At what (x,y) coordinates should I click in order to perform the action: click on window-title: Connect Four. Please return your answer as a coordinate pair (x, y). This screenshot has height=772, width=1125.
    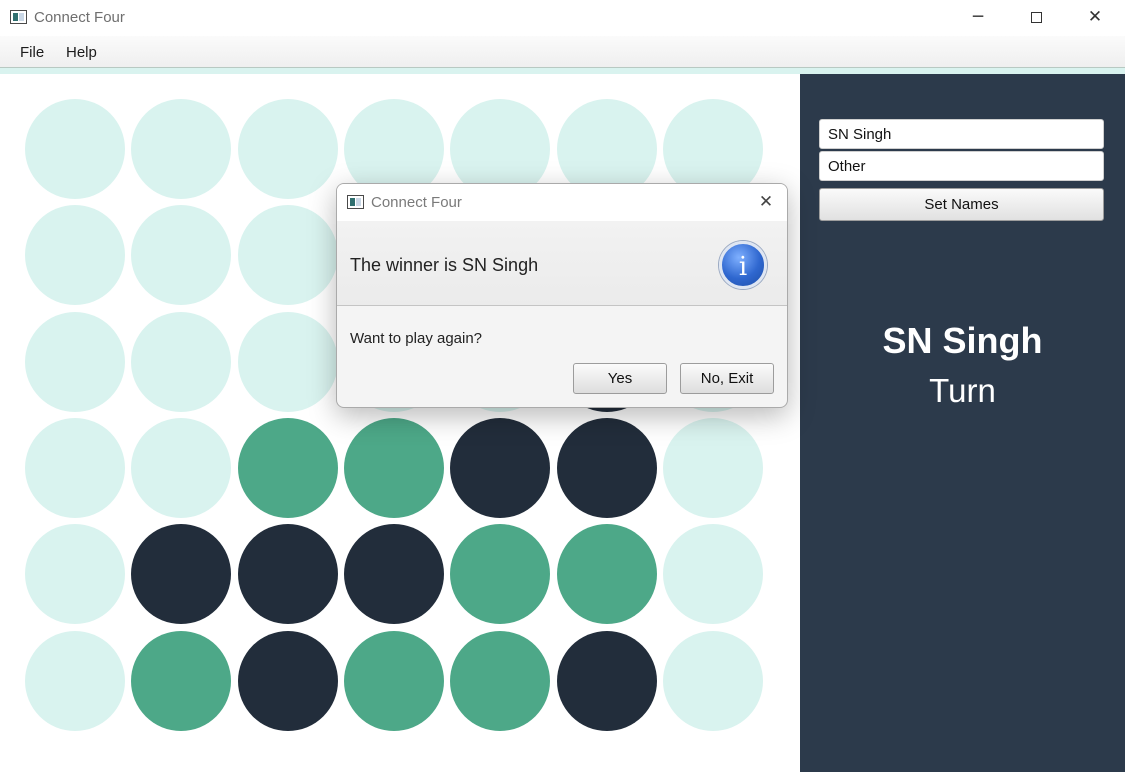
    Looking at the image, I should click on (79, 17).